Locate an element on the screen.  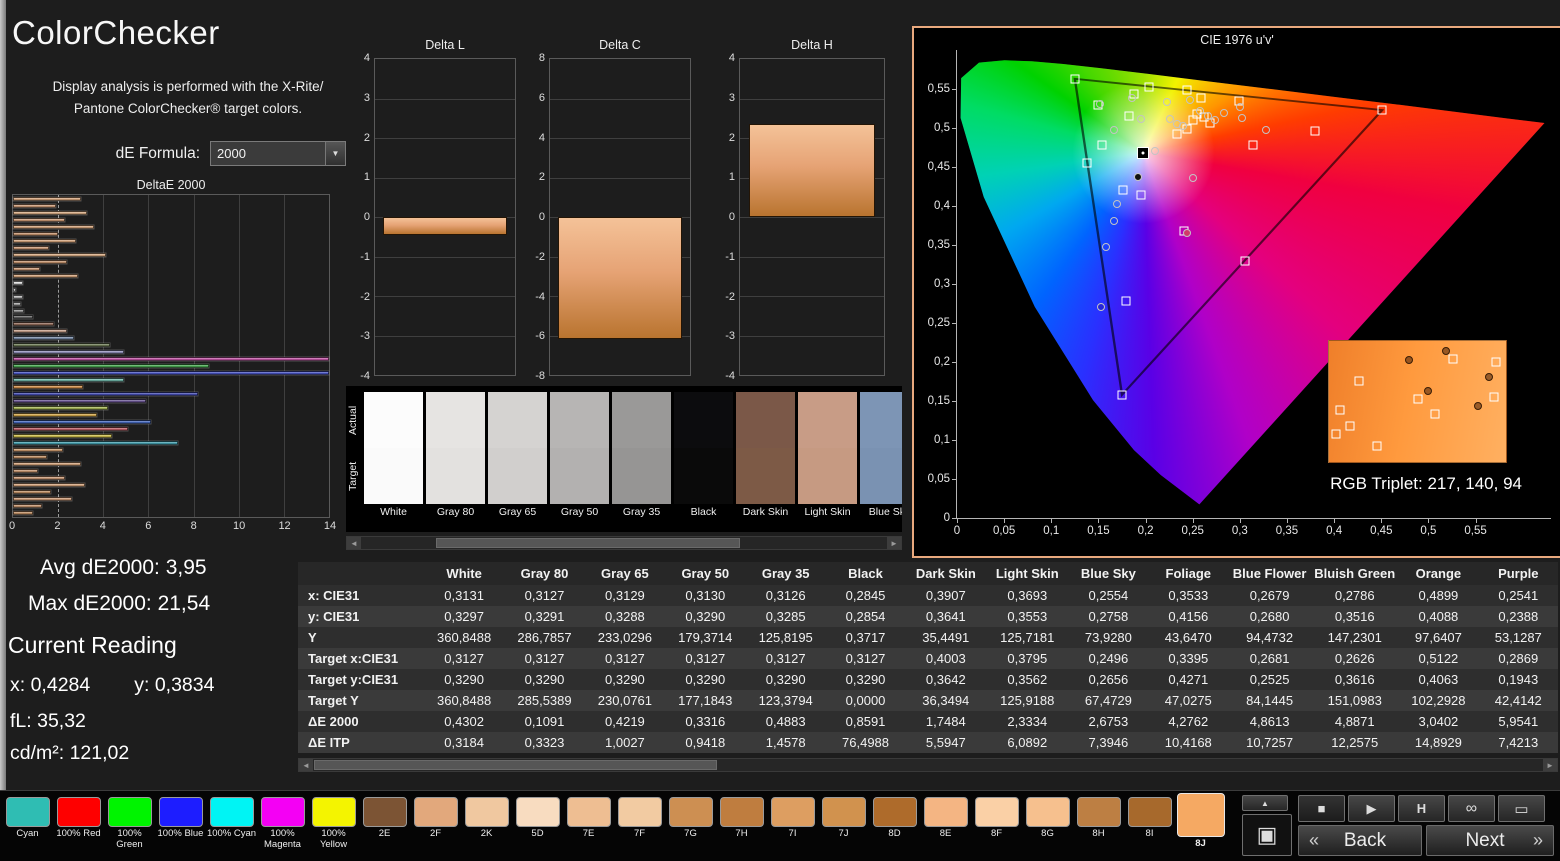
patch-tab-8g: 8G is located at coordinates (1047, 826).